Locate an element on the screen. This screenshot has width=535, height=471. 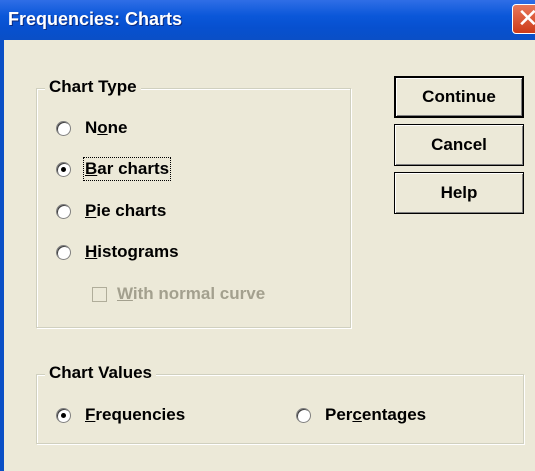
radio-none: None is located at coordinates (92, 128).